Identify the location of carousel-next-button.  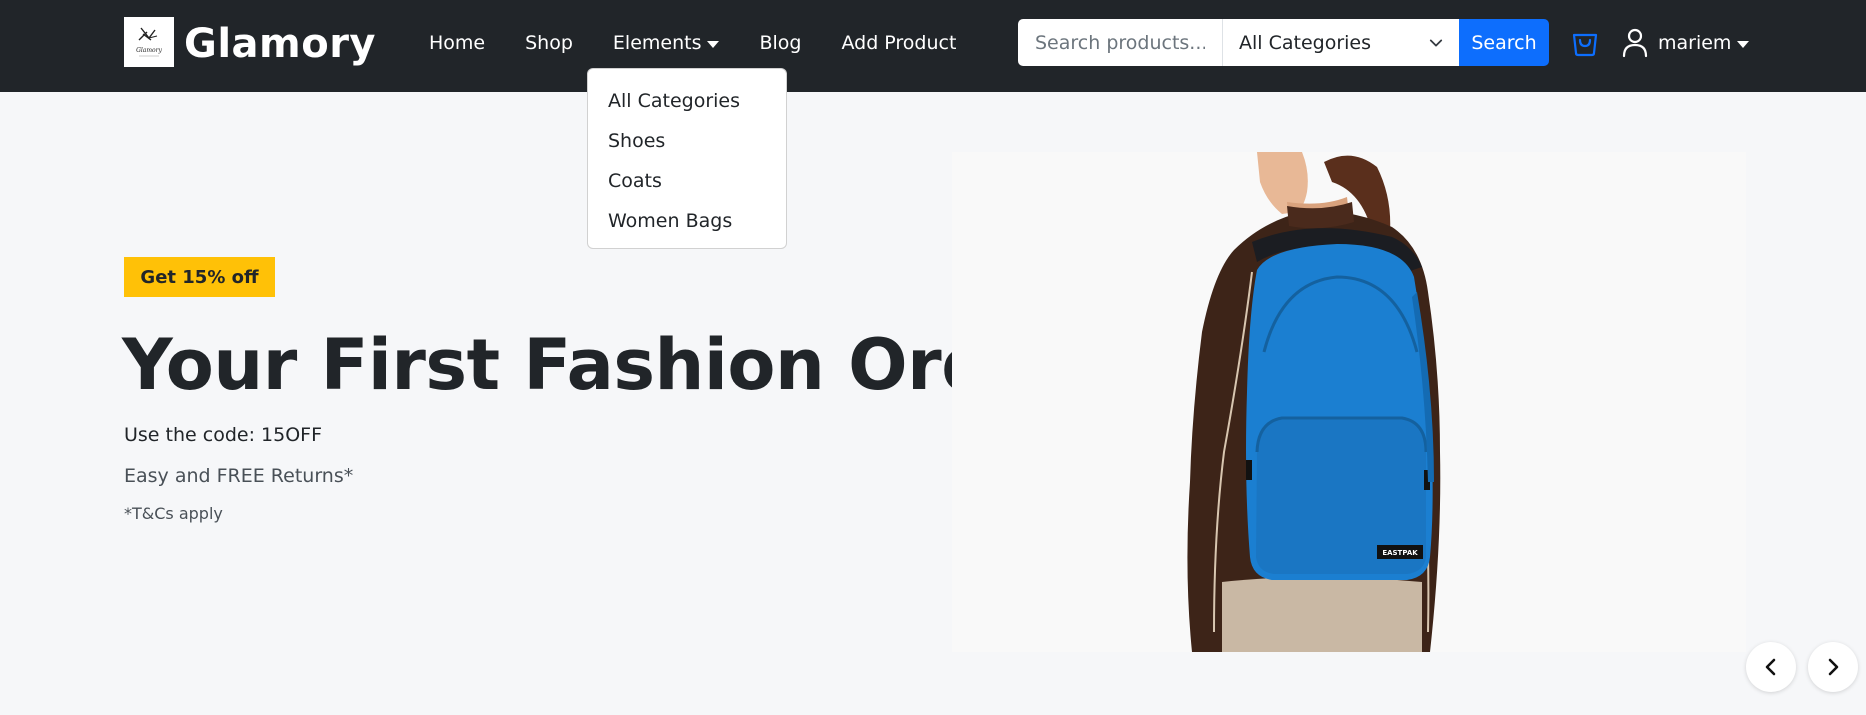
(1833, 667).